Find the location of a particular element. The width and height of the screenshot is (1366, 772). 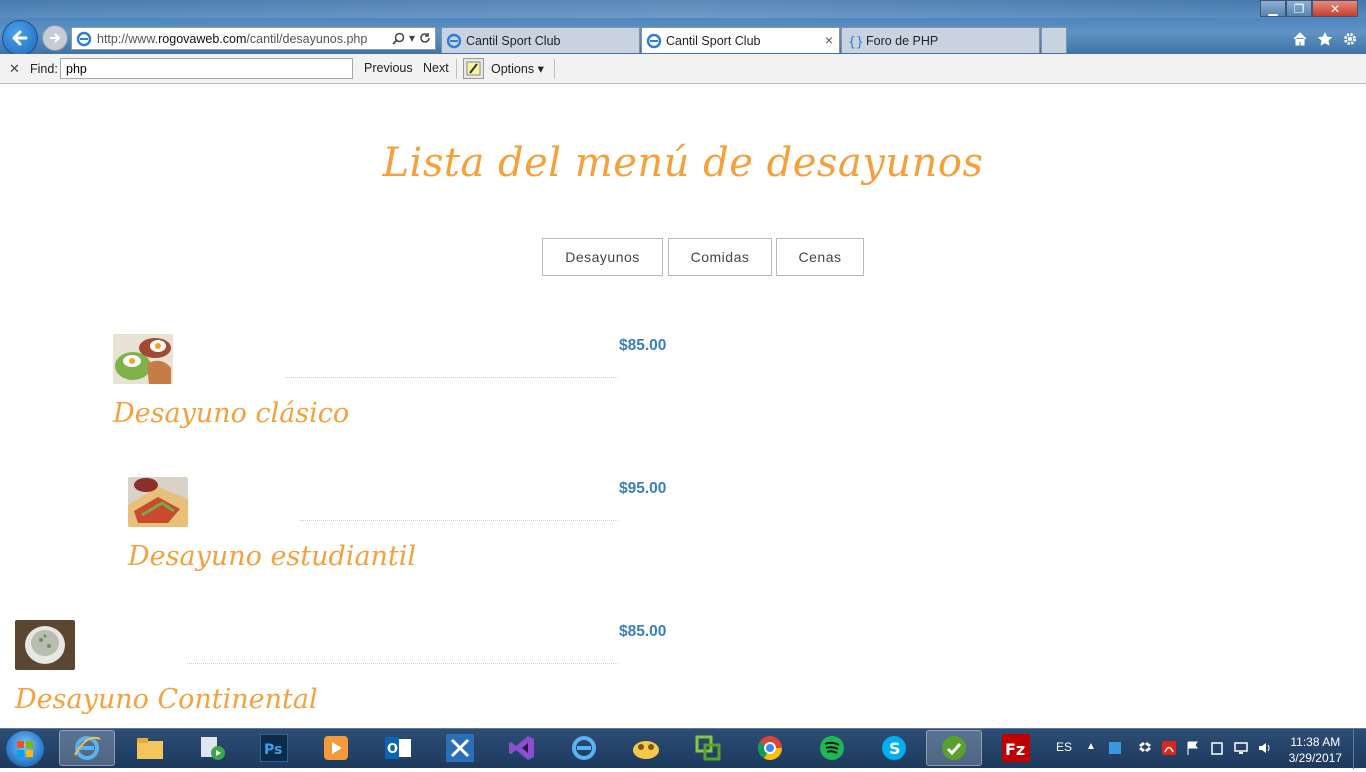

volume-tray-icon is located at coordinates (1265, 748).